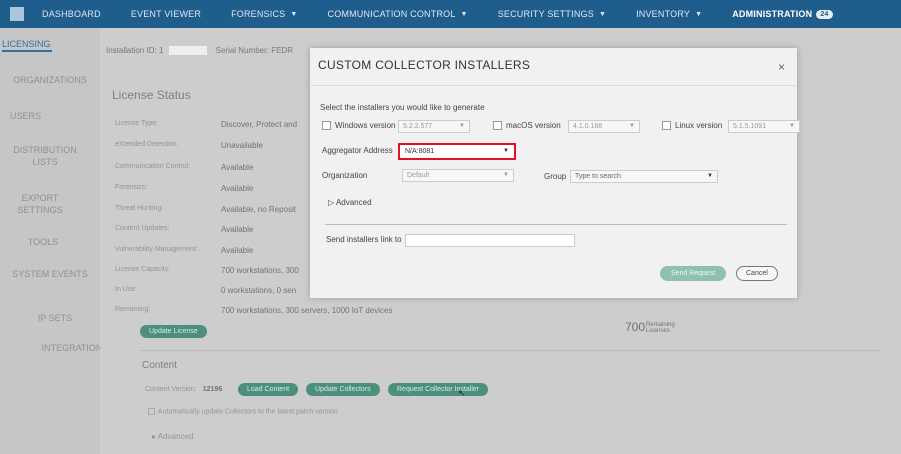 The image size is (901, 454). What do you see at coordinates (151, 95) in the screenshot?
I see `license-status-title: License Status` at bounding box center [151, 95].